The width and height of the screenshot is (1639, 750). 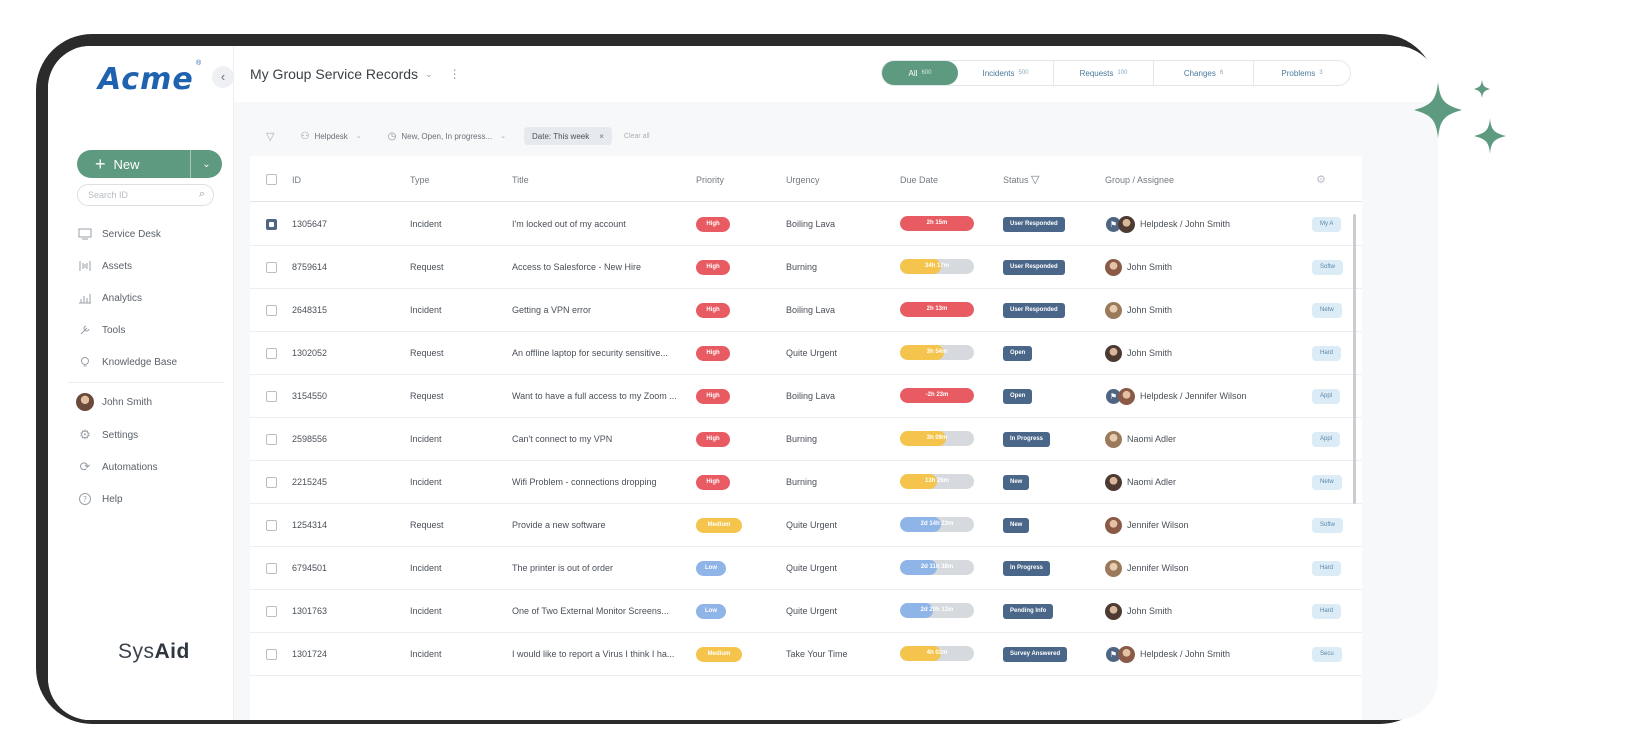 I want to click on nav-service-desk: Service Desk, so click(x=118, y=234).